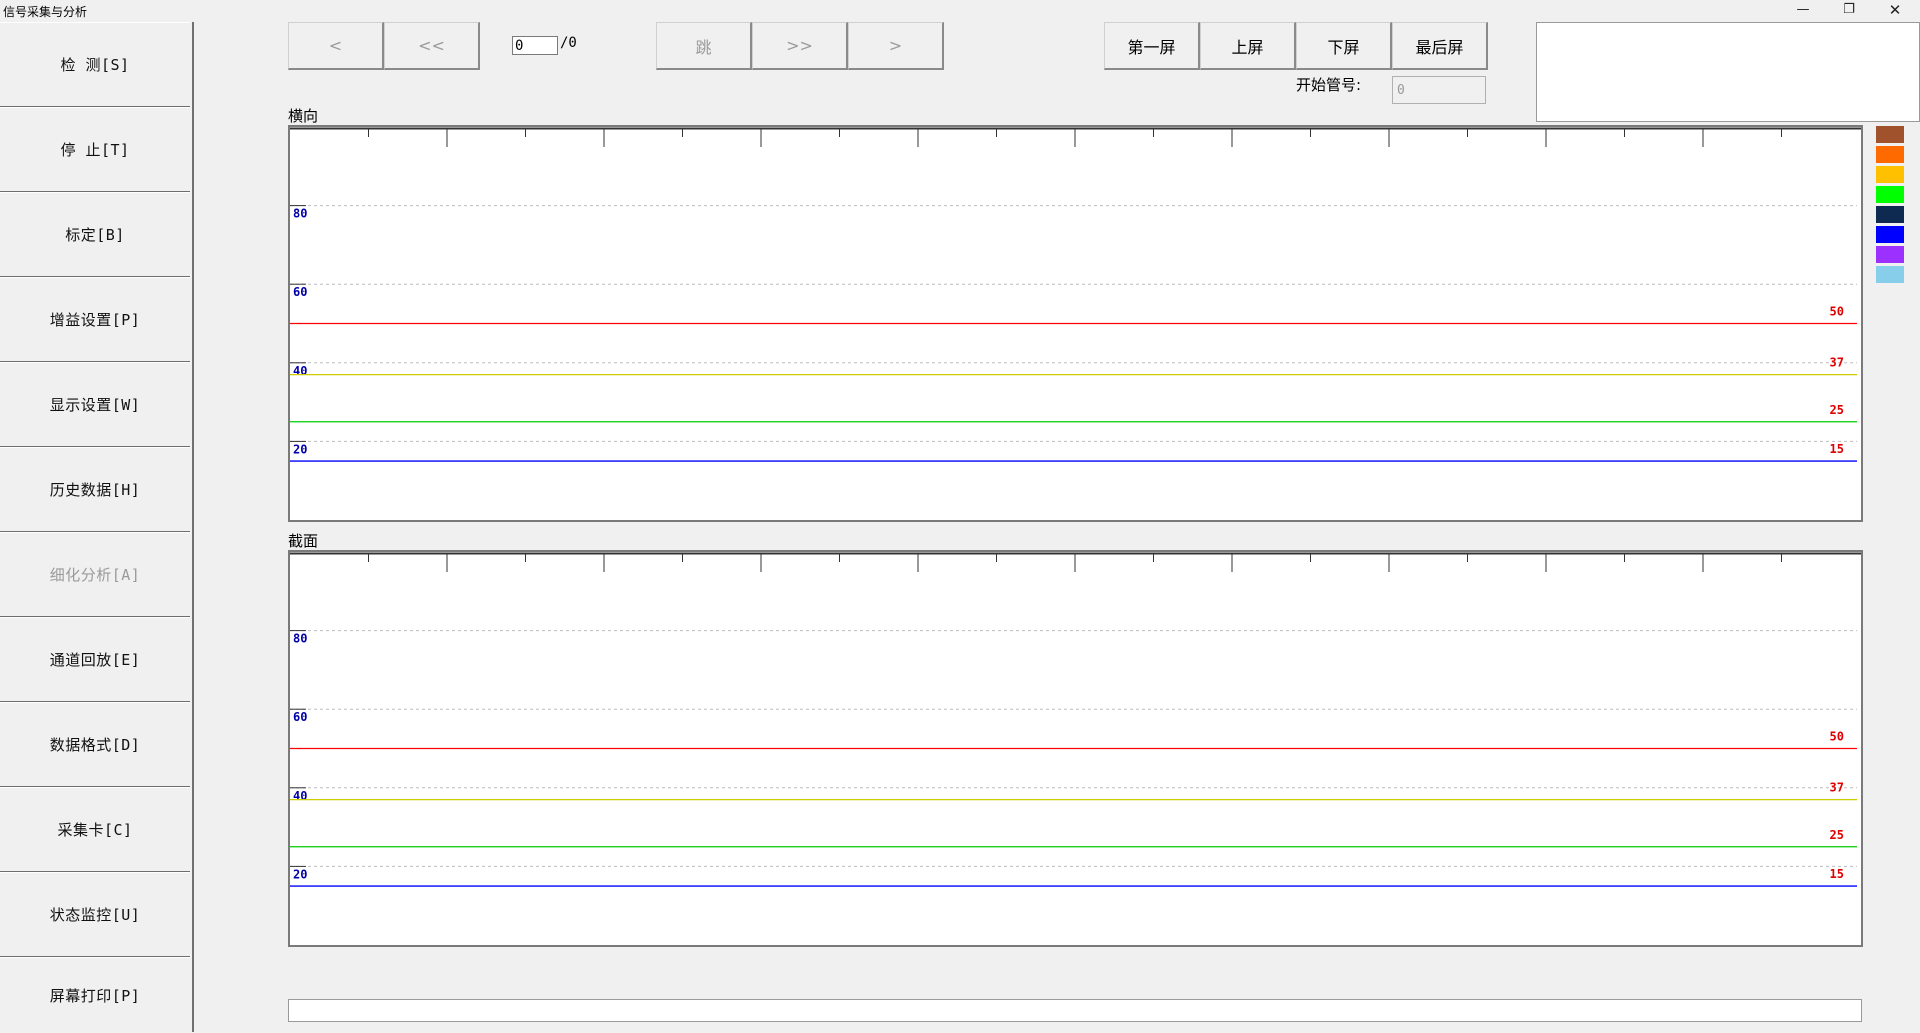  What do you see at coordinates (432, 46) in the screenshot?
I see `prev-fast-button: <<` at bounding box center [432, 46].